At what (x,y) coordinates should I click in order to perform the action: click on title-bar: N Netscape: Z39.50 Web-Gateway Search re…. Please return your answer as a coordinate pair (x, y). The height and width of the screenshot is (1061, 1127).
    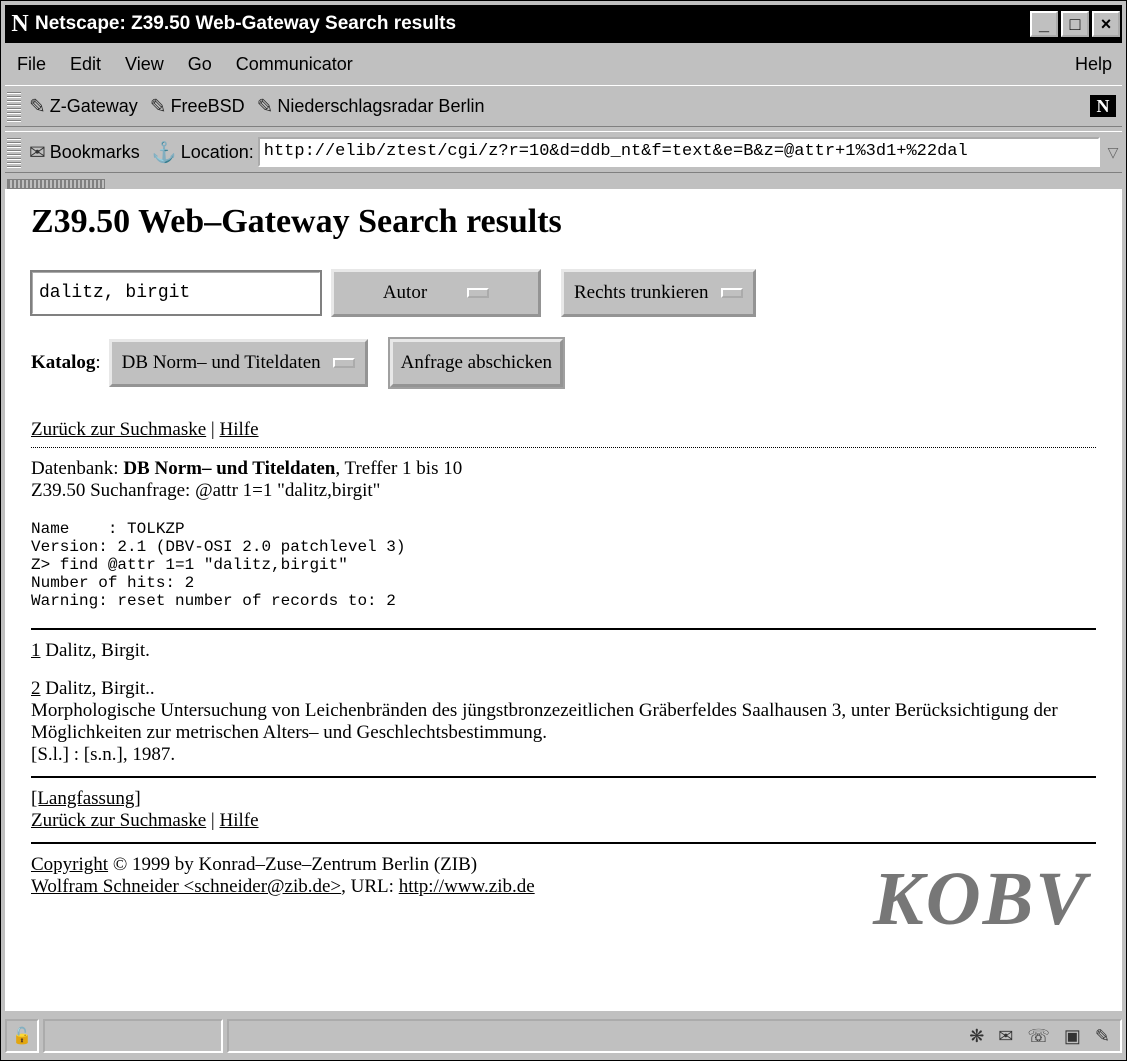
    Looking at the image, I should click on (563, 24).